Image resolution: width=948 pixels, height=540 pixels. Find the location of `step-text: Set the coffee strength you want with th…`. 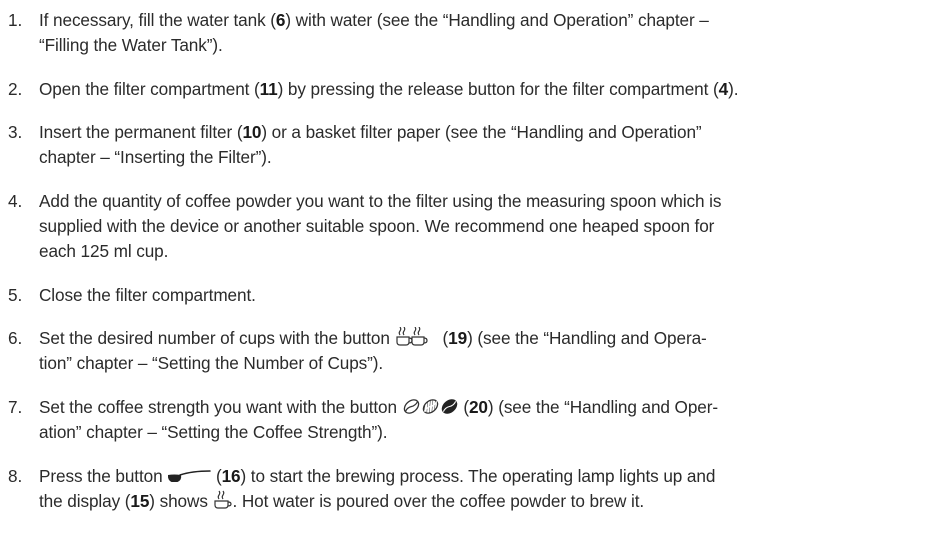

step-text: Set the coffee strength you want with th… is located at coordinates (378, 419).